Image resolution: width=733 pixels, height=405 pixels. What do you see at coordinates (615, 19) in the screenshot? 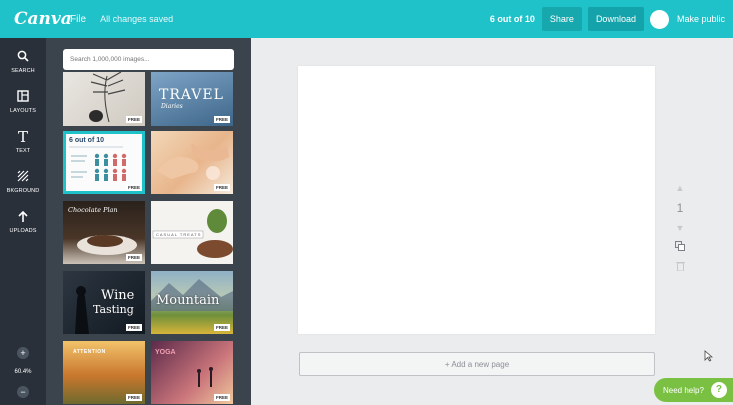
I see `download-button: Download` at bounding box center [615, 19].